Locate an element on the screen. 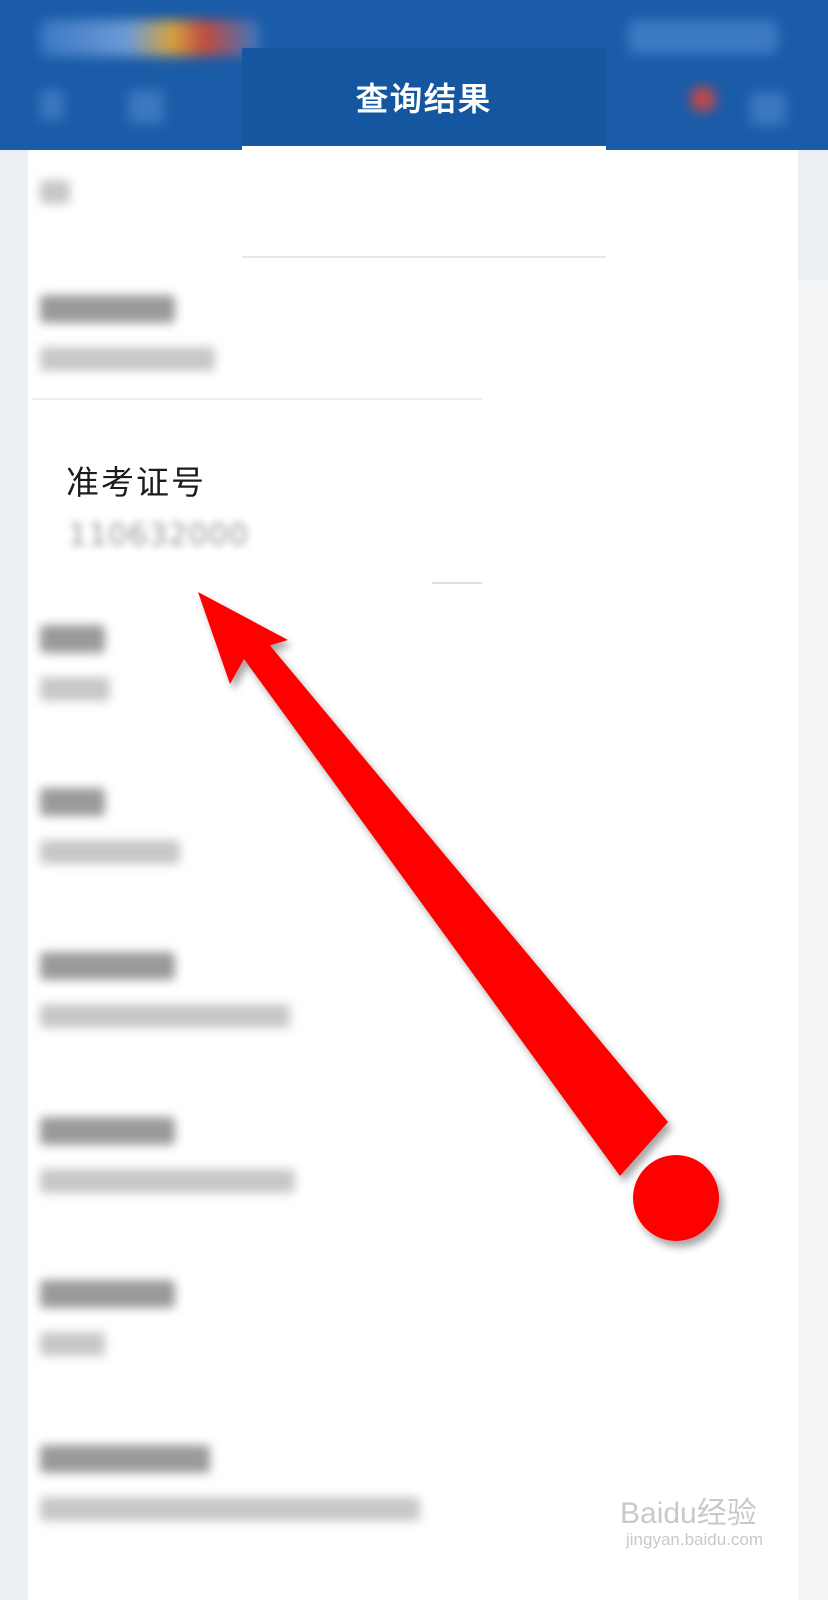 The image size is (828, 1600). watermark-brand: Baidu经验 is located at coordinates (688, 1513).